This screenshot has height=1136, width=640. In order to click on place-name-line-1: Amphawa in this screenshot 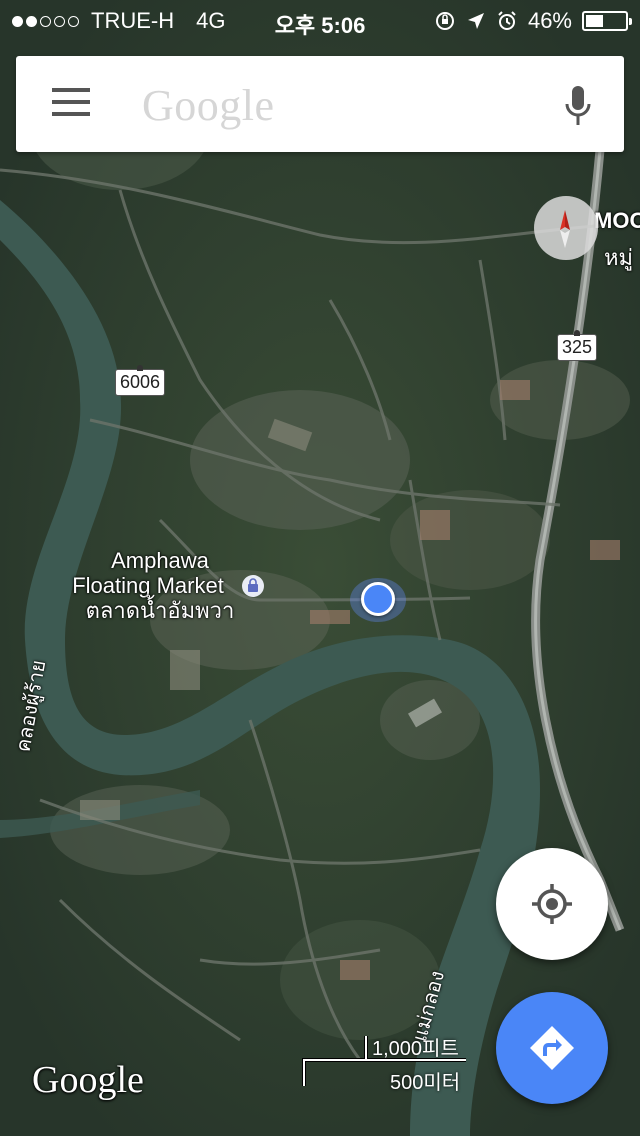, I will do `click(160, 560)`.